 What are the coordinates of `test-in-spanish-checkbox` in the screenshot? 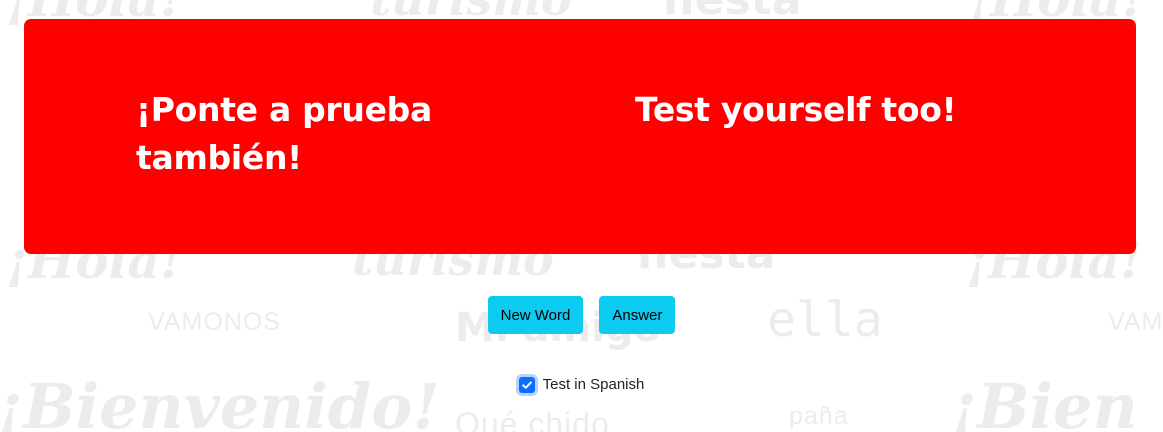 It's located at (526, 384).